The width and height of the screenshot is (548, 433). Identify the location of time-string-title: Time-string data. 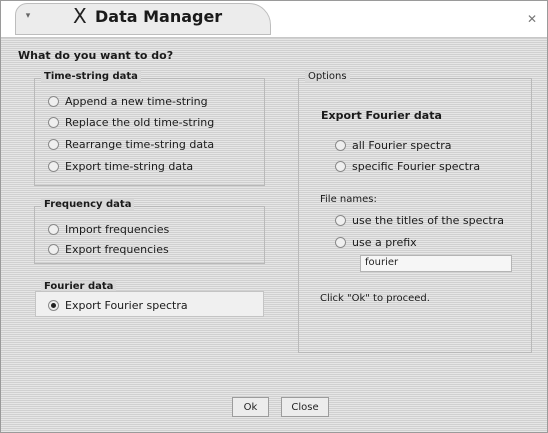
(91, 76).